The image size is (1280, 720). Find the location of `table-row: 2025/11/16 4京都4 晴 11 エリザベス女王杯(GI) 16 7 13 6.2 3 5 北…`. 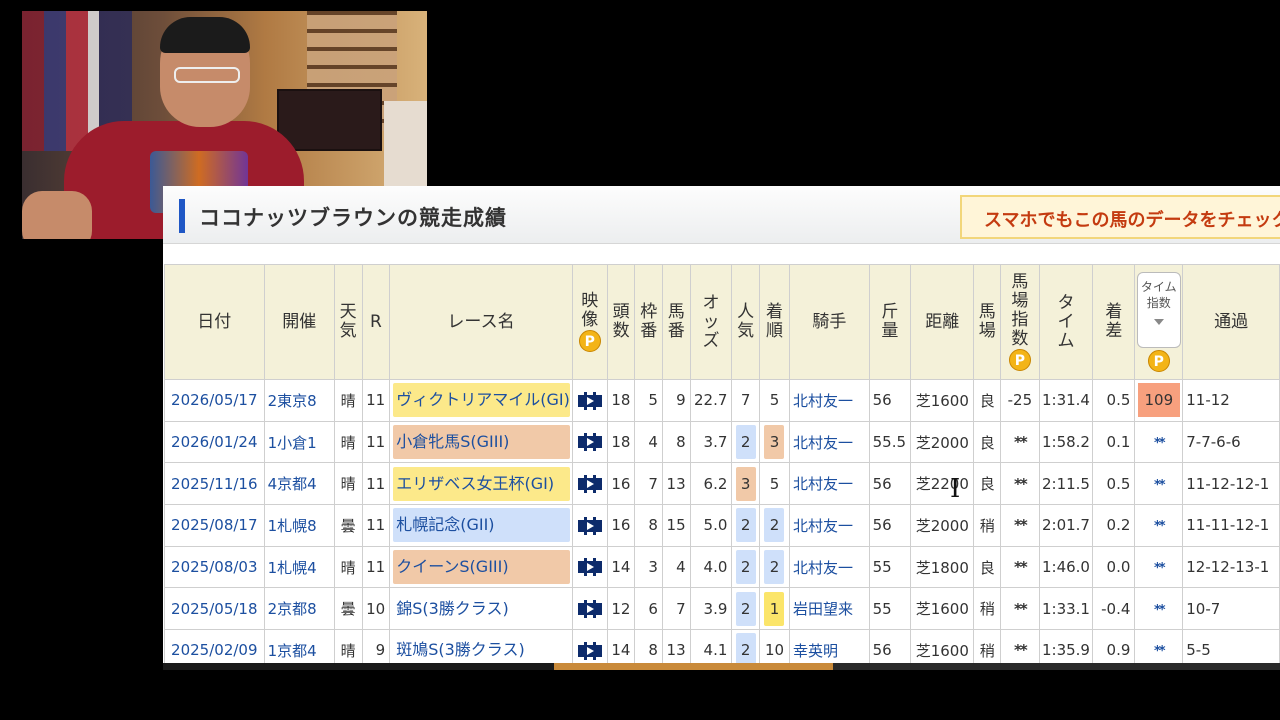

table-row: 2025/11/16 4京都4 晴 11 エリザベス女王杯(GI) 16 7 13 6.2 3 5 北… is located at coordinates (722, 484).